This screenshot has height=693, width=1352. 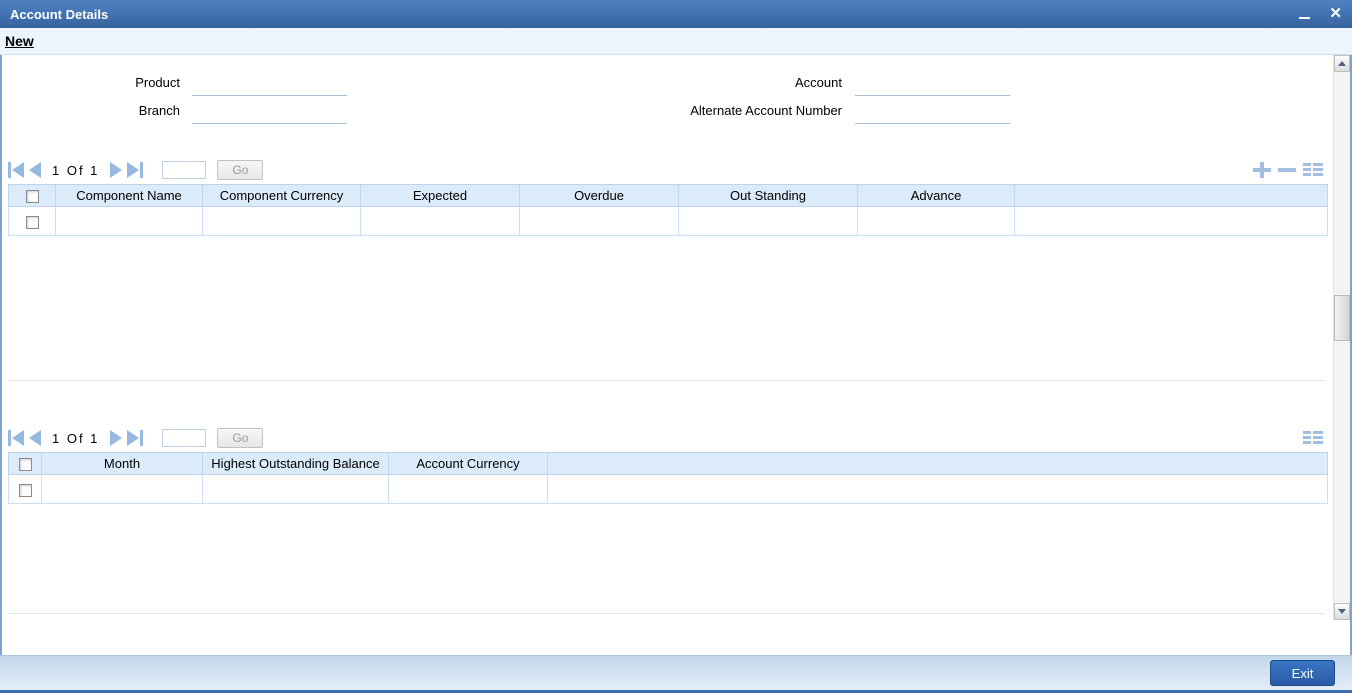 What do you see at coordinates (269, 85) in the screenshot?
I see `product-input` at bounding box center [269, 85].